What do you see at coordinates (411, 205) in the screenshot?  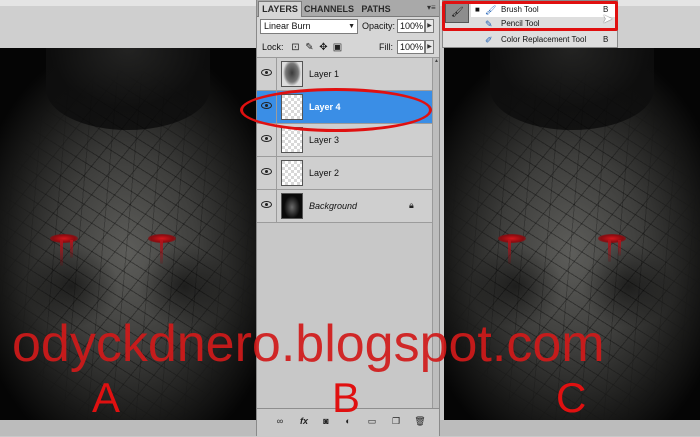 I see `lock-icon: 🔒︎` at bounding box center [411, 205].